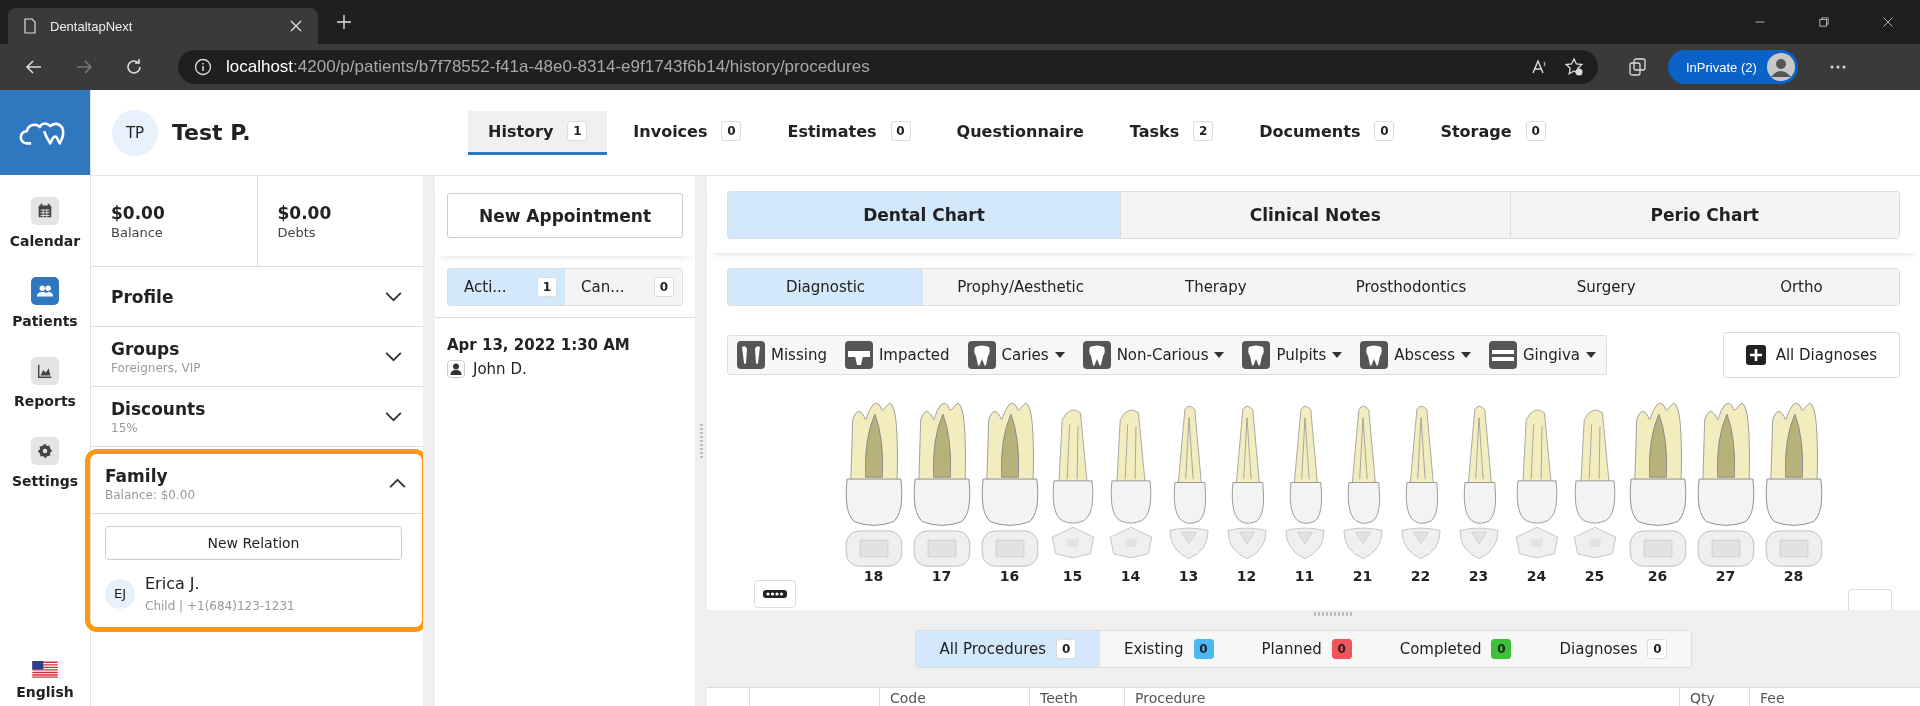  Describe the element at coordinates (120, 593) in the screenshot. I see `member-avatar: EJ` at that location.